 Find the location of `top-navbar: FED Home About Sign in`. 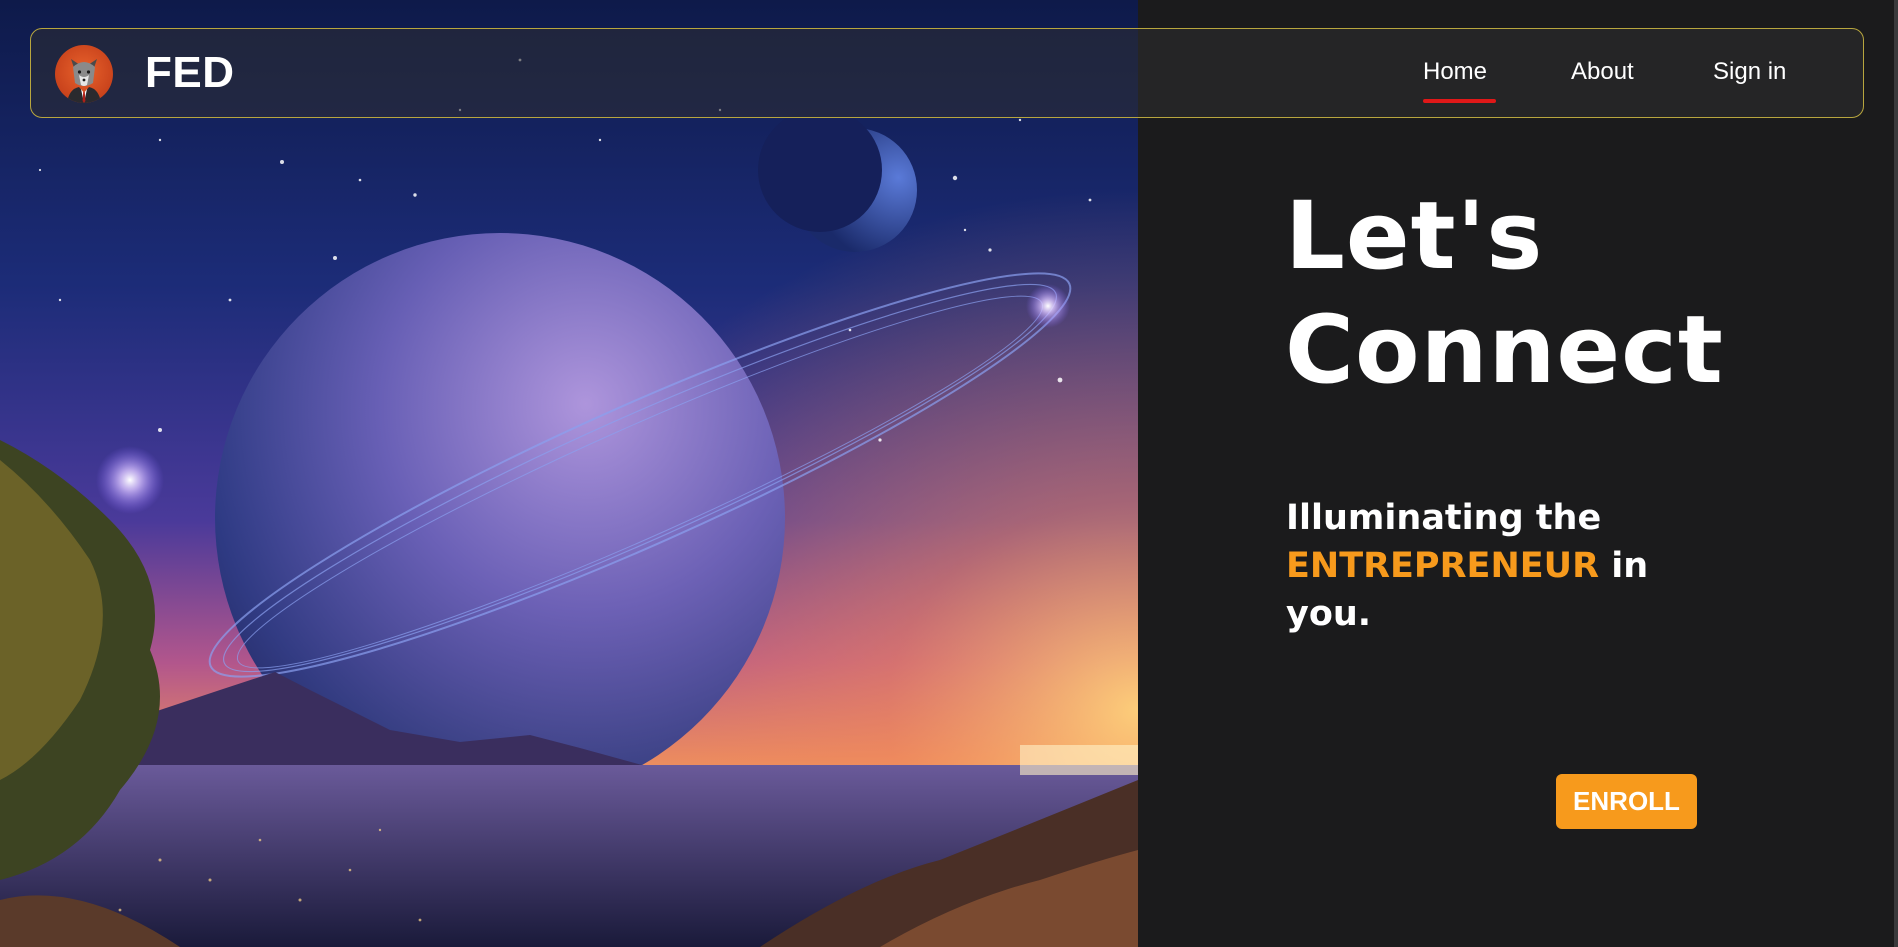

top-navbar: FED Home About Sign in is located at coordinates (947, 73).